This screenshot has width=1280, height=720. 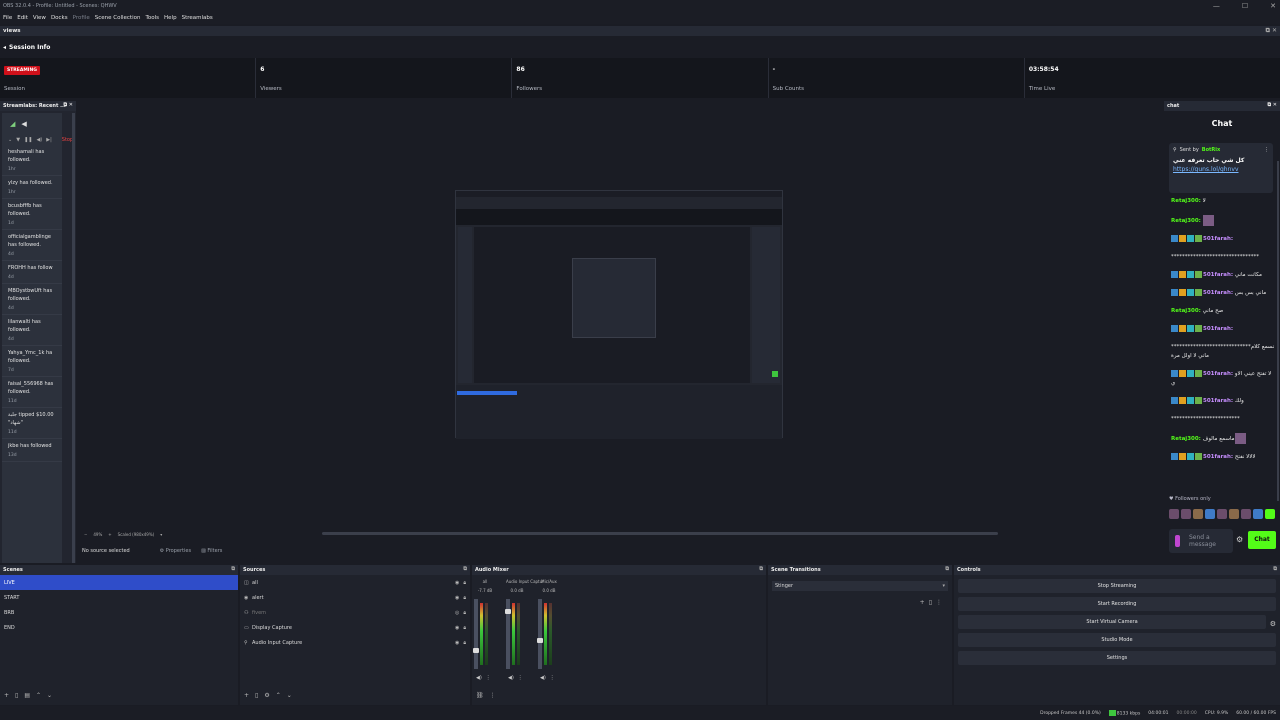 What do you see at coordinates (38, 695) in the screenshot?
I see `move-up-icon: ⌃` at bounding box center [38, 695].